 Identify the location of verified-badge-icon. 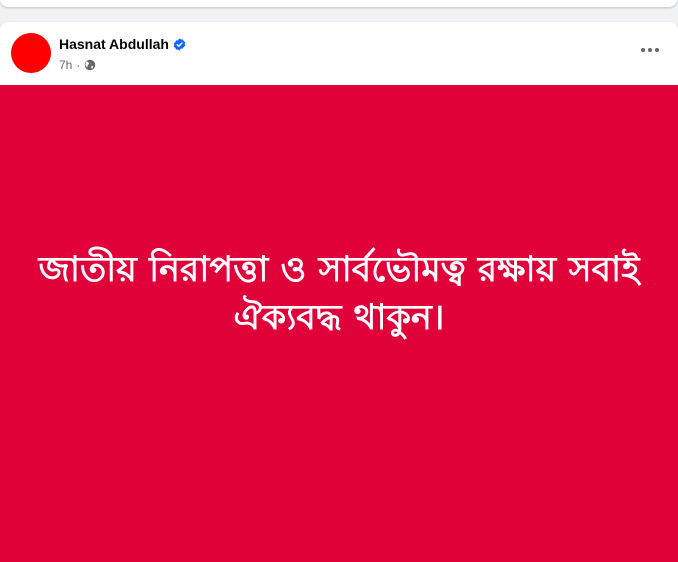
(179, 44).